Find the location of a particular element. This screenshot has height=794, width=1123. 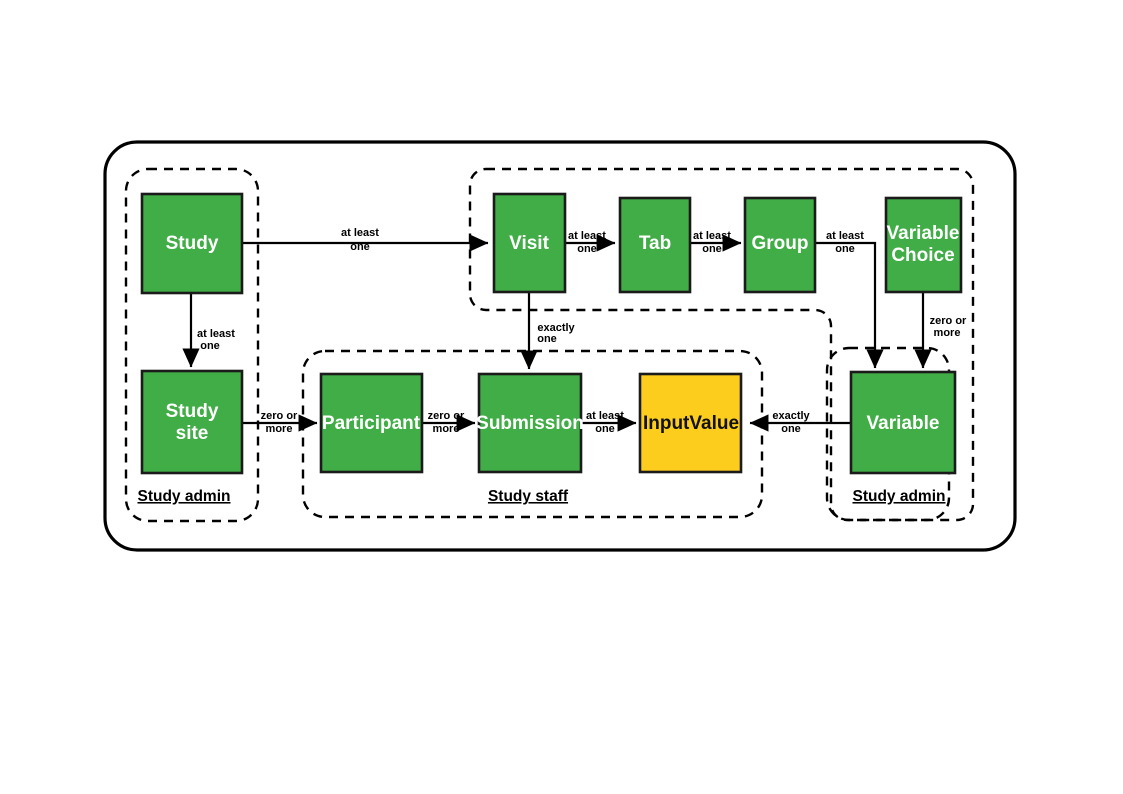

edge-label-visit-to-tab-line2: one is located at coordinates (587, 249).